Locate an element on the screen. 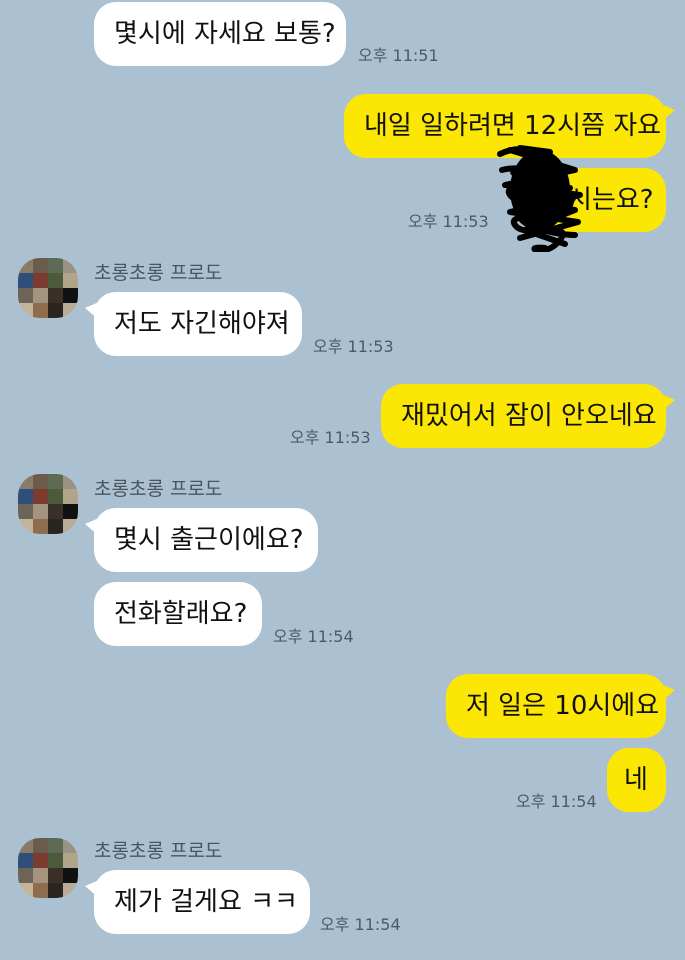  message-text: 네 is located at coordinates (636, 780).